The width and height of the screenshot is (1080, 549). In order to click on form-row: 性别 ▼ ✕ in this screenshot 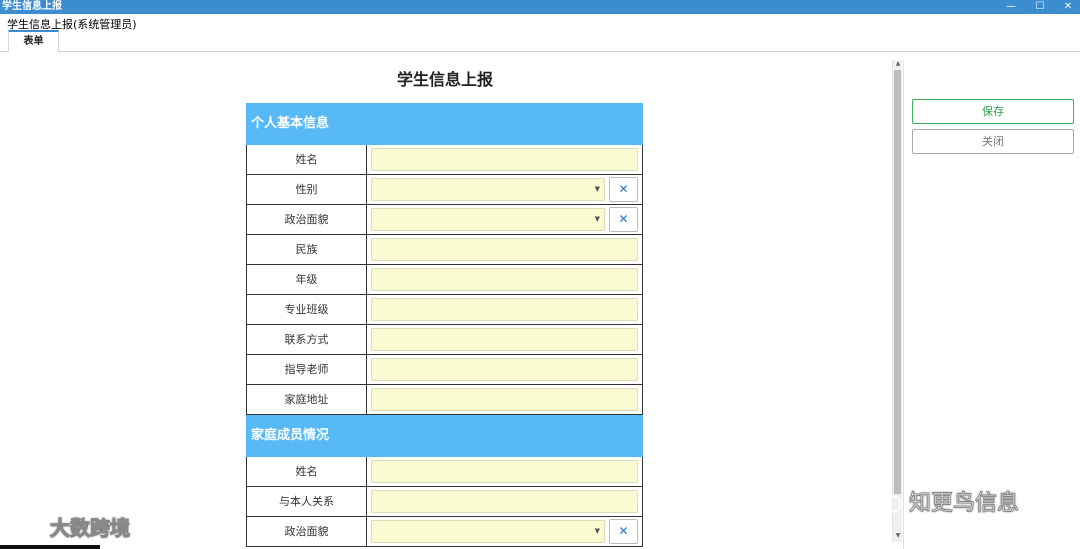, I will do `click(444, 190)`.